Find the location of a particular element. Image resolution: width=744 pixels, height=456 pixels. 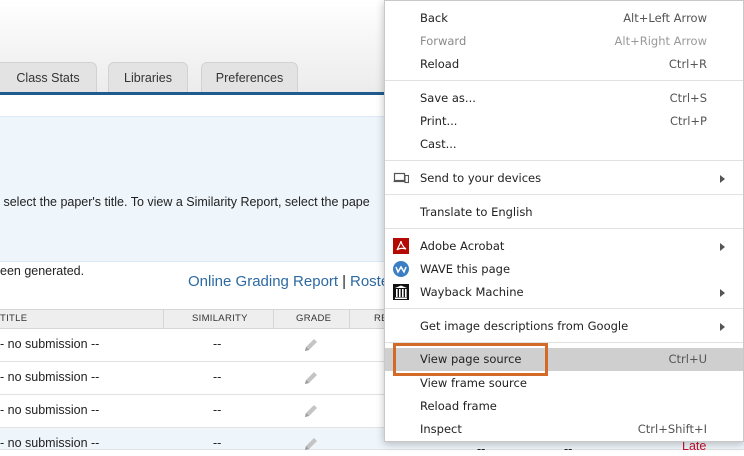

wave-icon is located at coordinates (401, 269).